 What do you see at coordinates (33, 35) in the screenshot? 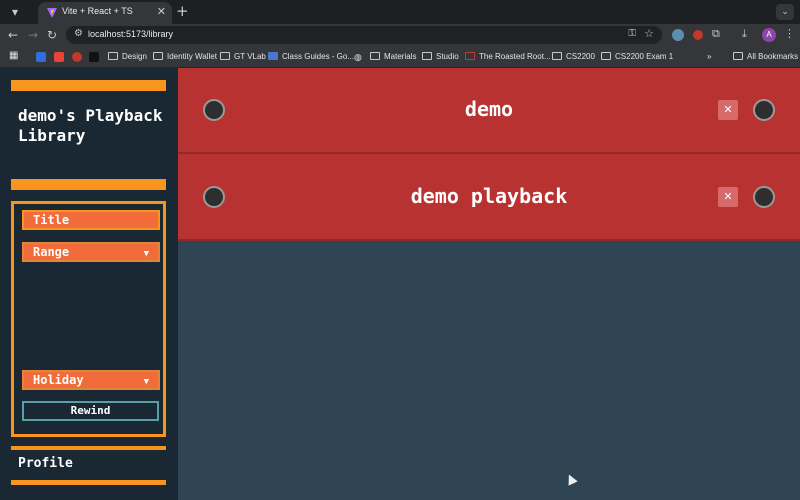
I see `forward-arrow-icon: →` at bounding box center [33, 35].